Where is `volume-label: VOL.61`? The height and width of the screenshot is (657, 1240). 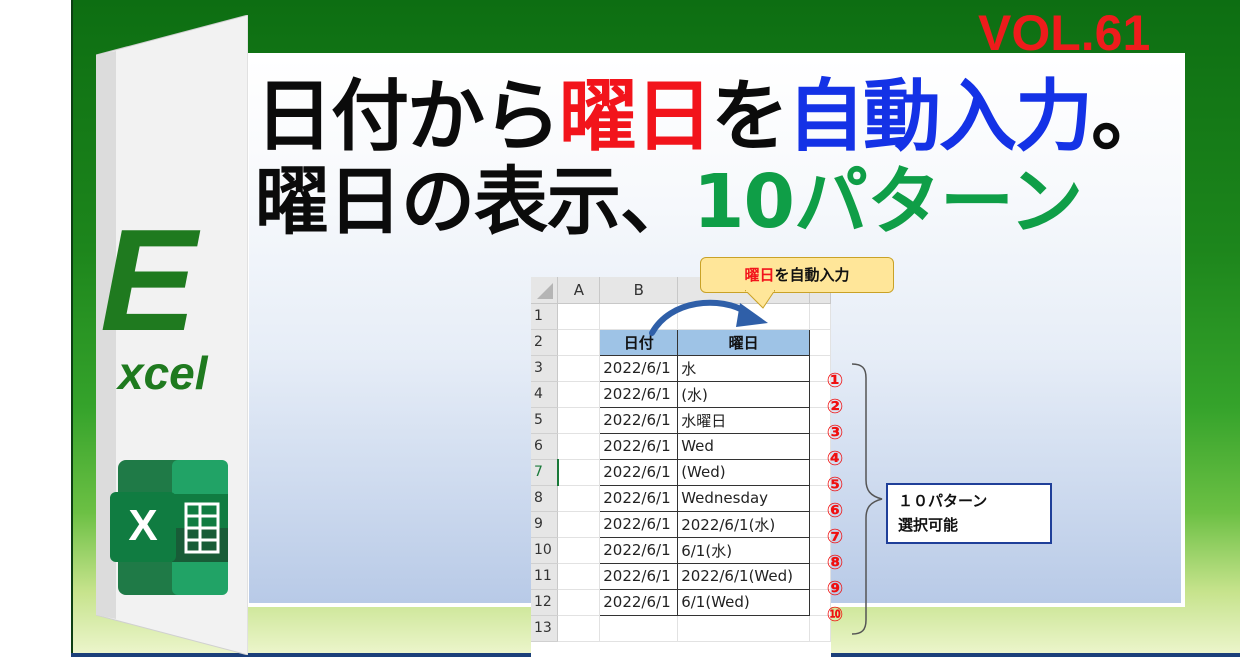 volume-label: VOL.61 is located at coordinates (1064, 33).